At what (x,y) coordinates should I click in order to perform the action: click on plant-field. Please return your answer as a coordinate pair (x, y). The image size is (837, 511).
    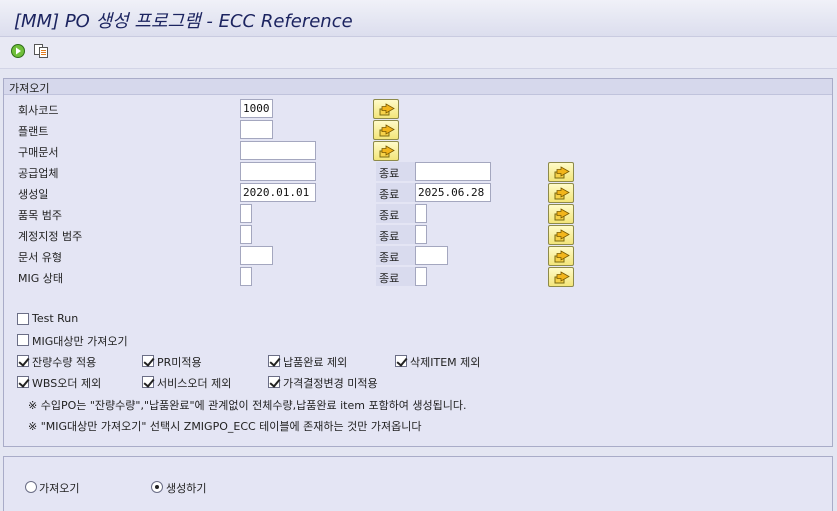
    Looking at the image, I should click on (256, 129).